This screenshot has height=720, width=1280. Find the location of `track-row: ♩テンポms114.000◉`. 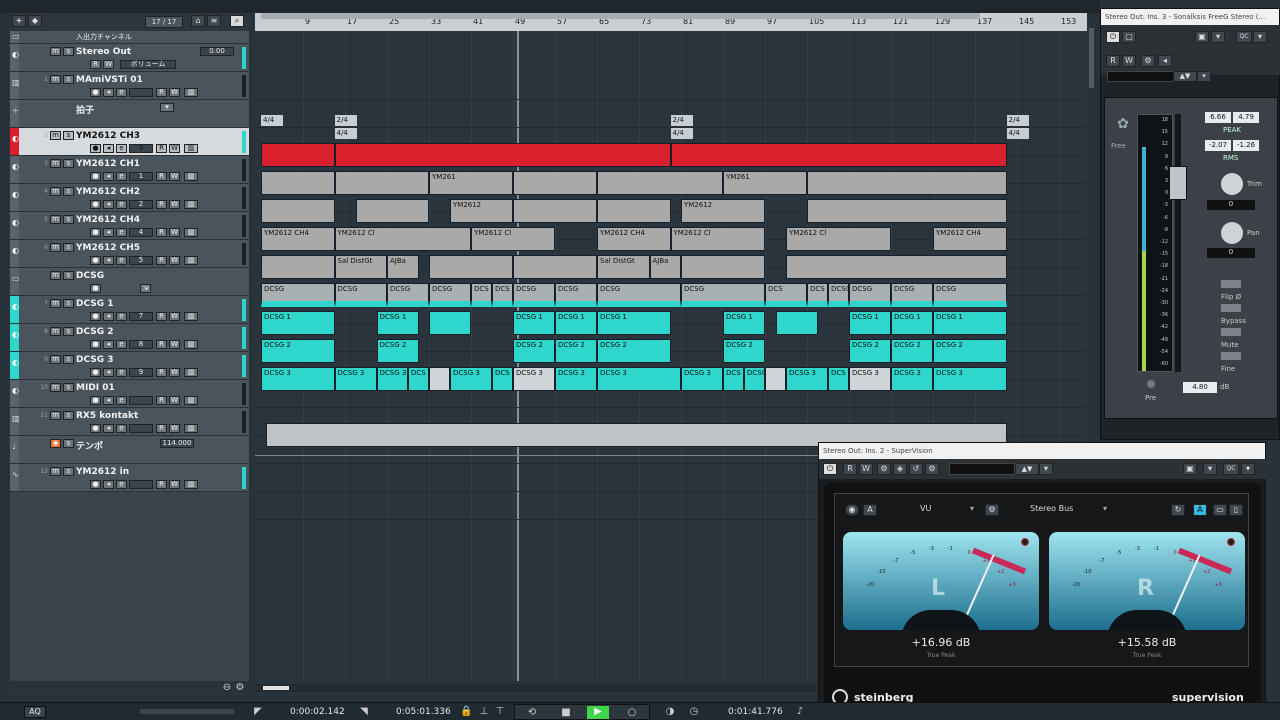

track-row: ♩テンポms114.000◉ is located at coordinates (129, 450).